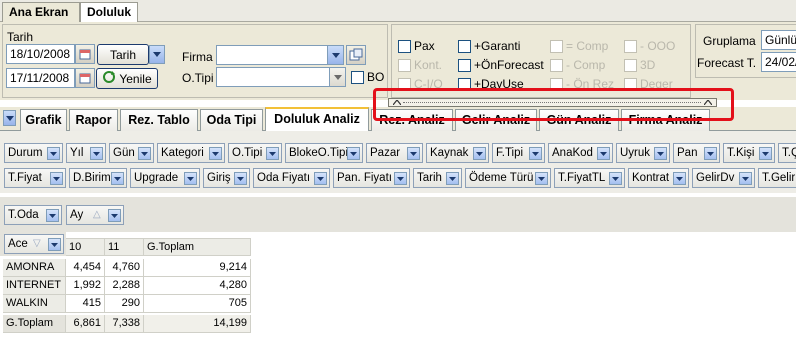  Describe the element at coordinates (643, 153) in the screenshot. I see `field-chip: Uyruk` at that location.